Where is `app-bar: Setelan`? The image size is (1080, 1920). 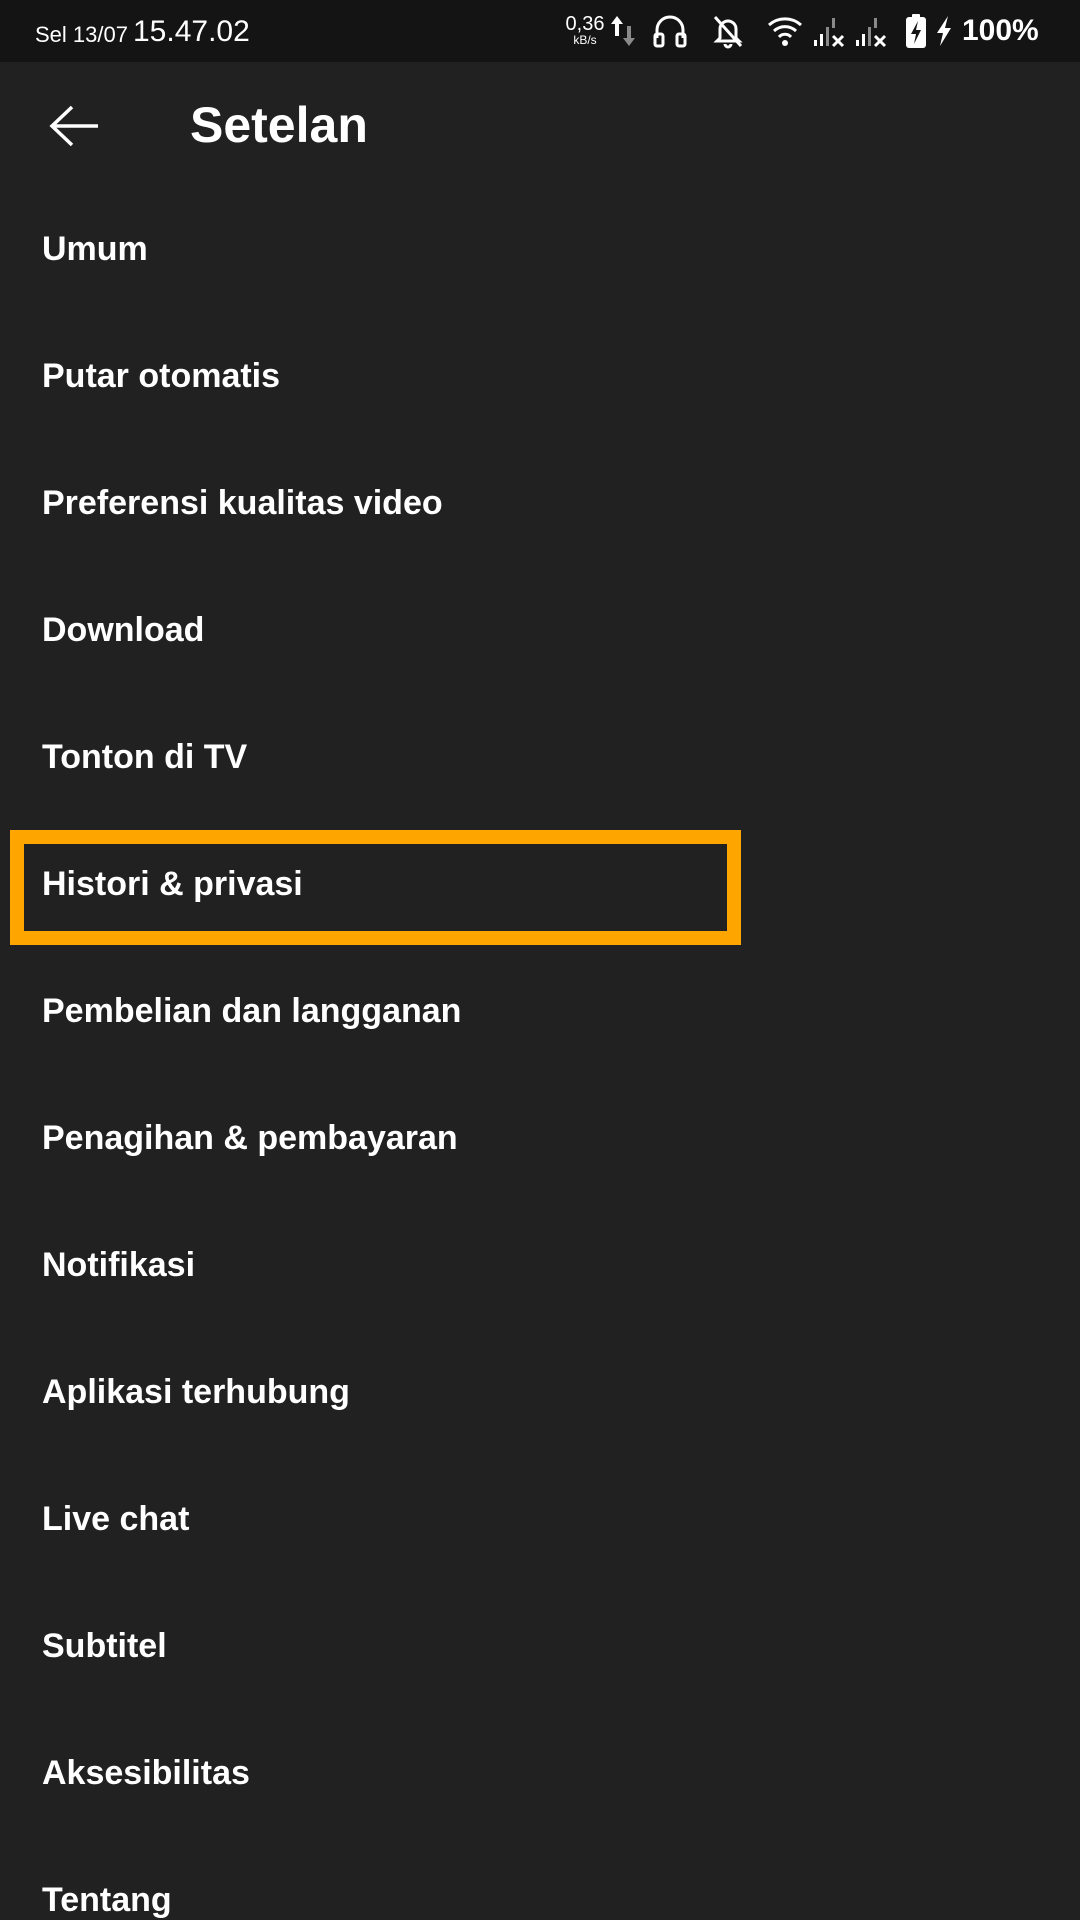 app-bar: Setelan is located at coordinates (540, 126).